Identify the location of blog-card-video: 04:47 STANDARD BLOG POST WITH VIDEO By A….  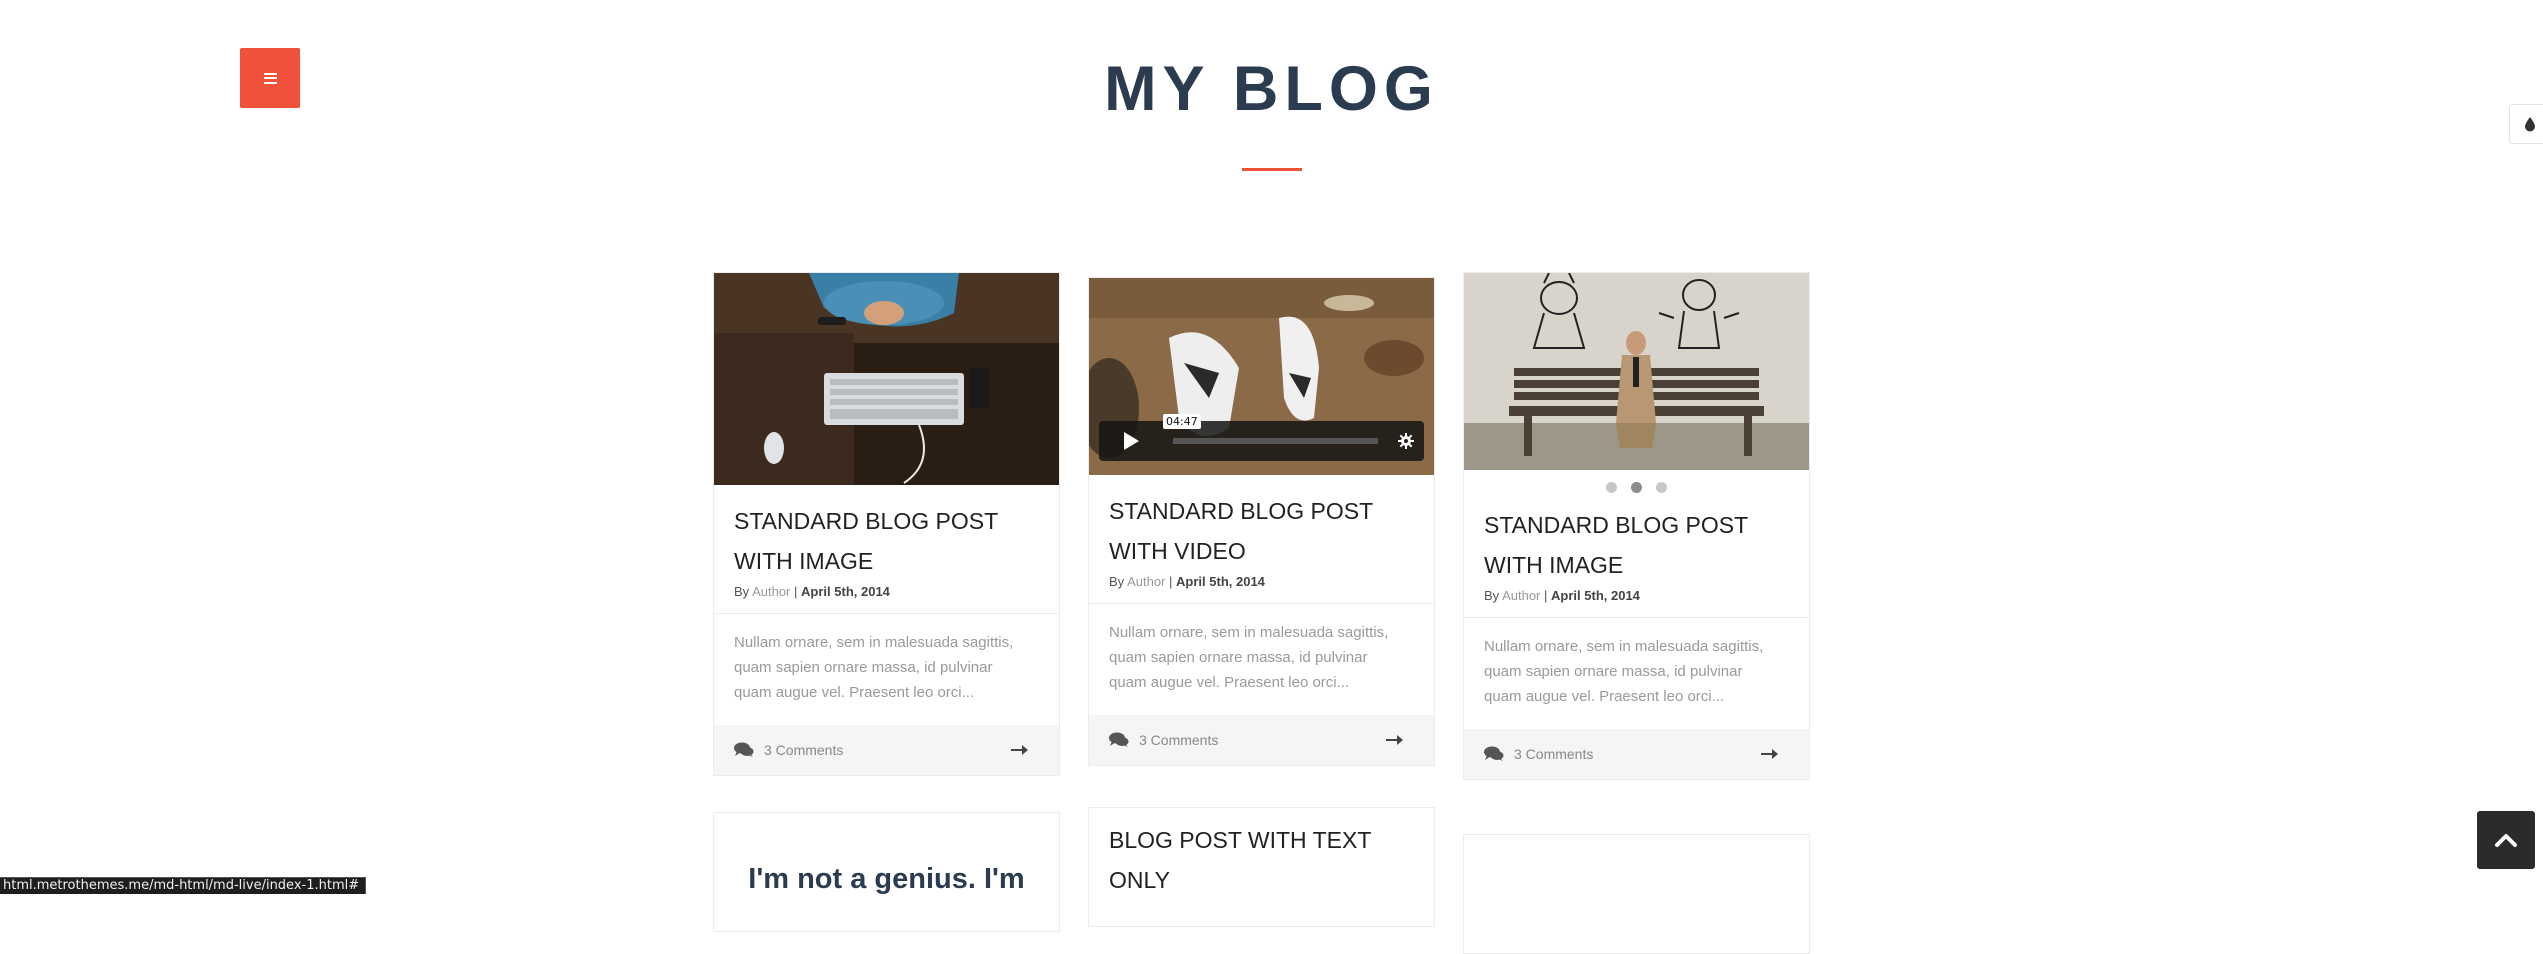
(1261, 521).